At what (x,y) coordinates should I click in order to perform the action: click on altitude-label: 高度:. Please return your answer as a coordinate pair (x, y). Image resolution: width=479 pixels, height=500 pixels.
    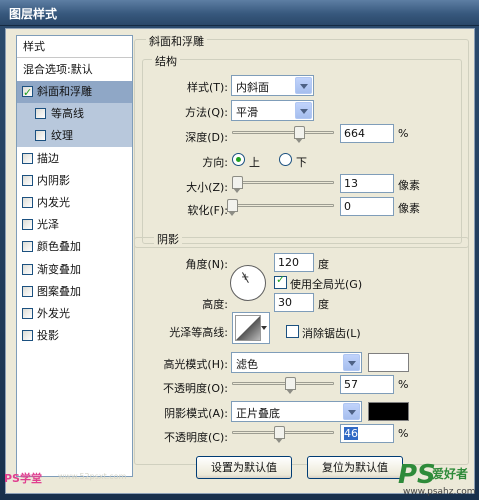
    Looking at the image, I should click on (215, 304).